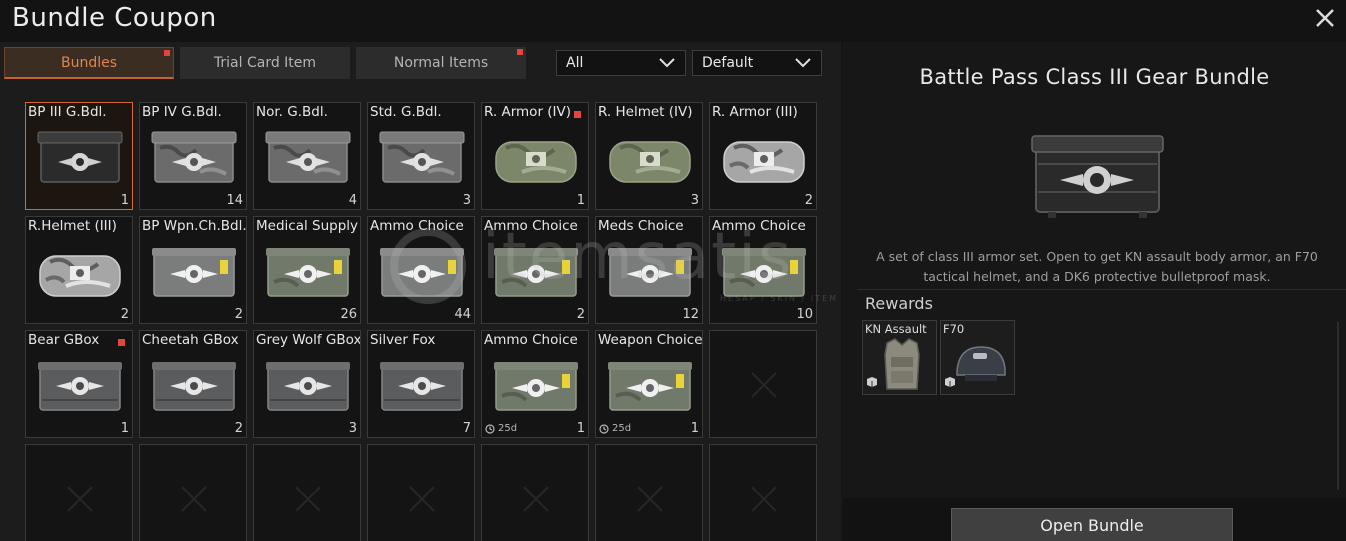  I want to click on clock-icon, so click(604, 428).